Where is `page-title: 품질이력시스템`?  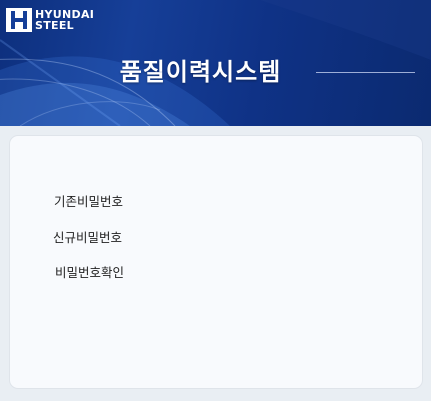
page-title: 품질이력시스템 is located at coordinates (200, 72).